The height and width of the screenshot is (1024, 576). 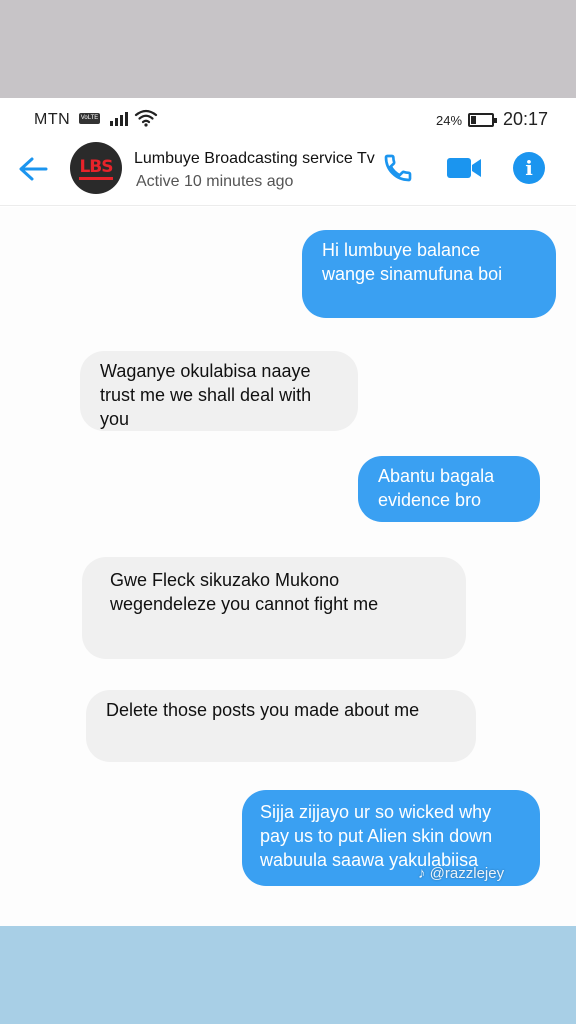 What do you see at coordinates (288, 975) in the screenshot?
I see `bottom-letterbox-band` at bounding box center [288, 975].